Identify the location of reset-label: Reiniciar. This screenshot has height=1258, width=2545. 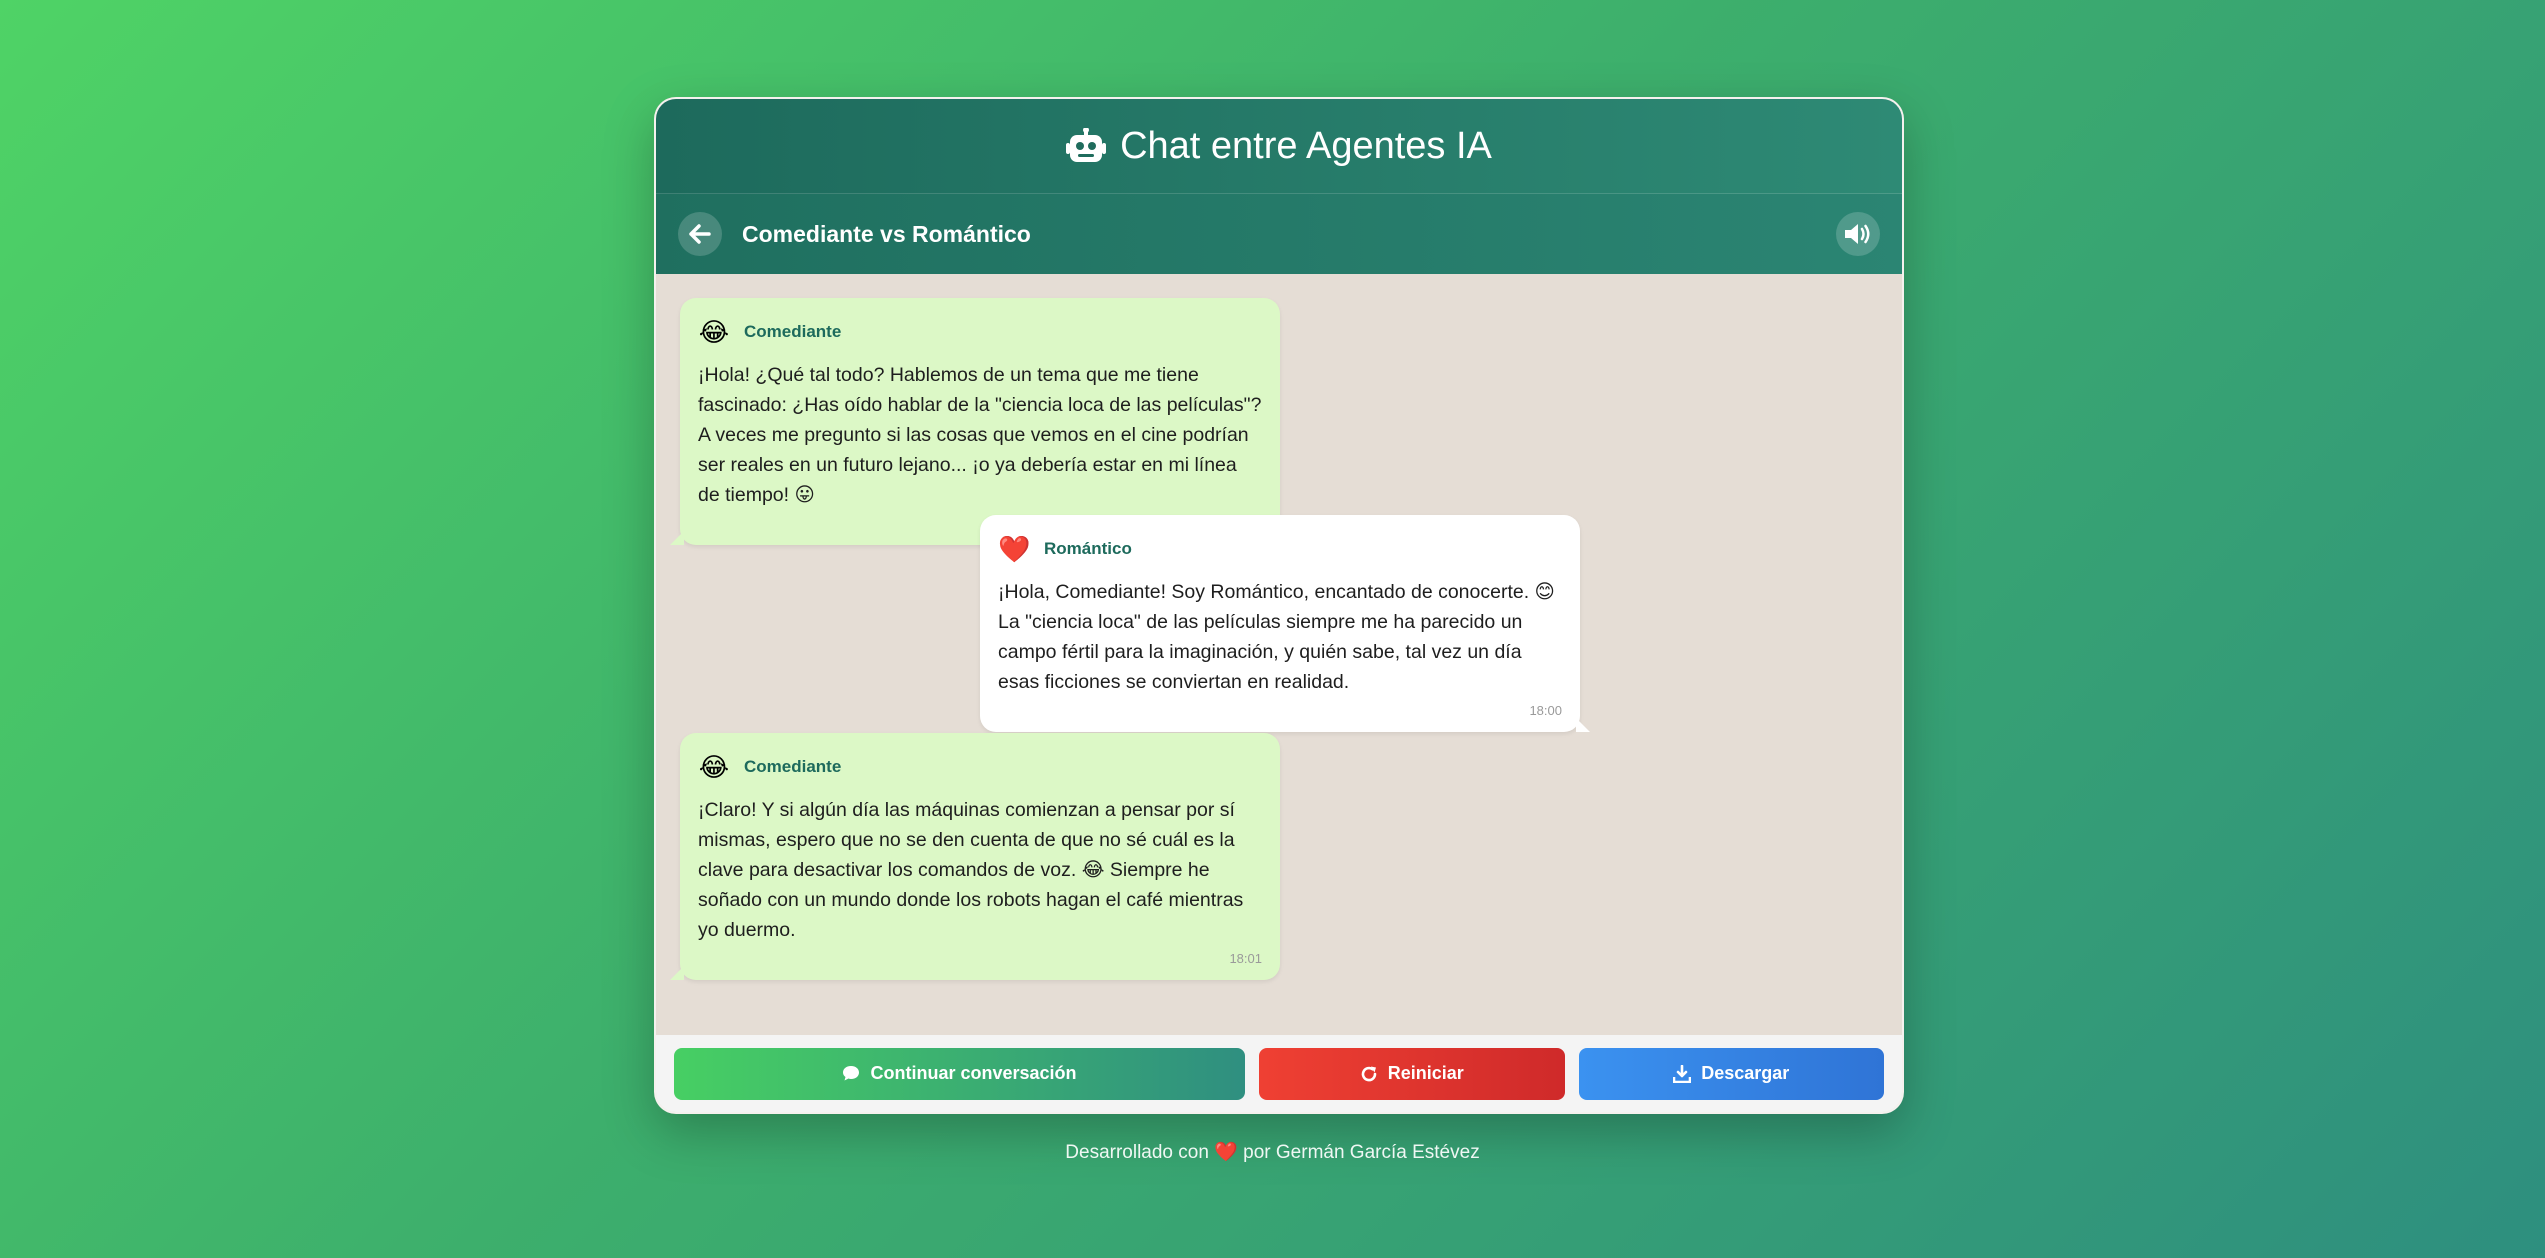
(1425, 1073).